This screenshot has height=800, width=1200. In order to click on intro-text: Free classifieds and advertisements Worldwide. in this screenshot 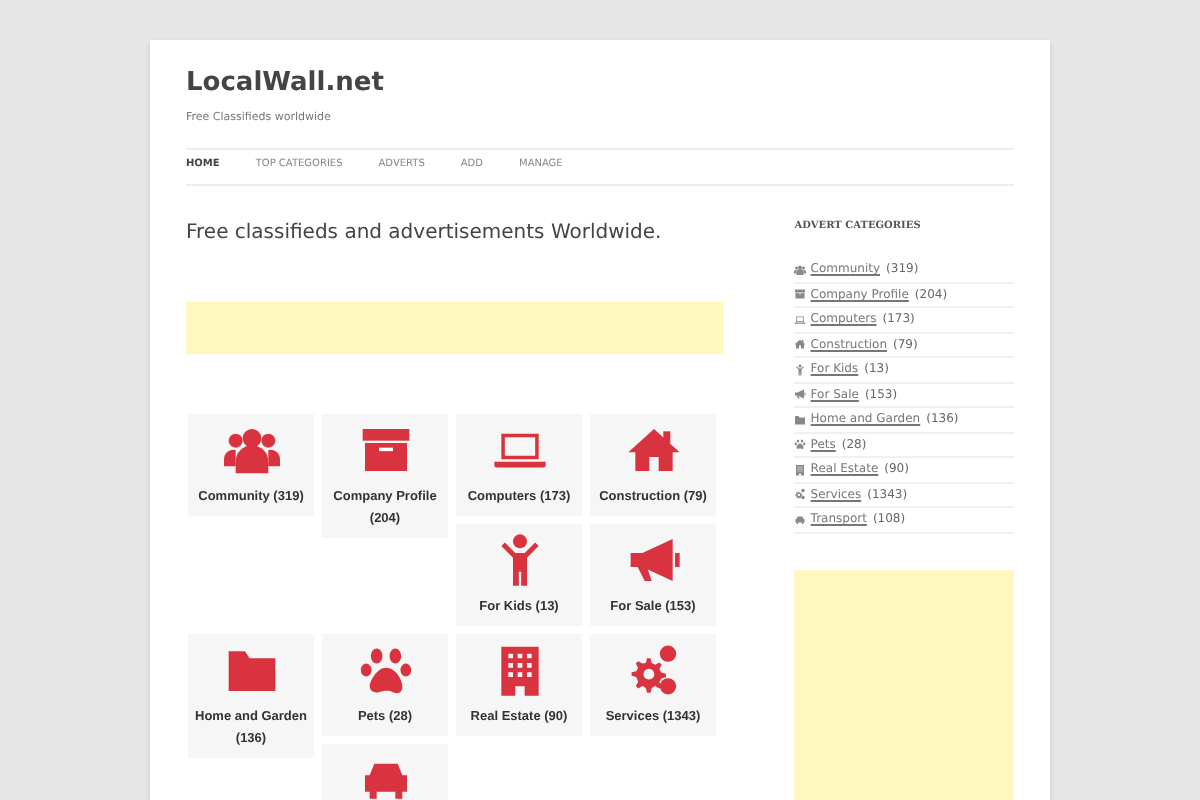, I will do `click(425, 233)`.